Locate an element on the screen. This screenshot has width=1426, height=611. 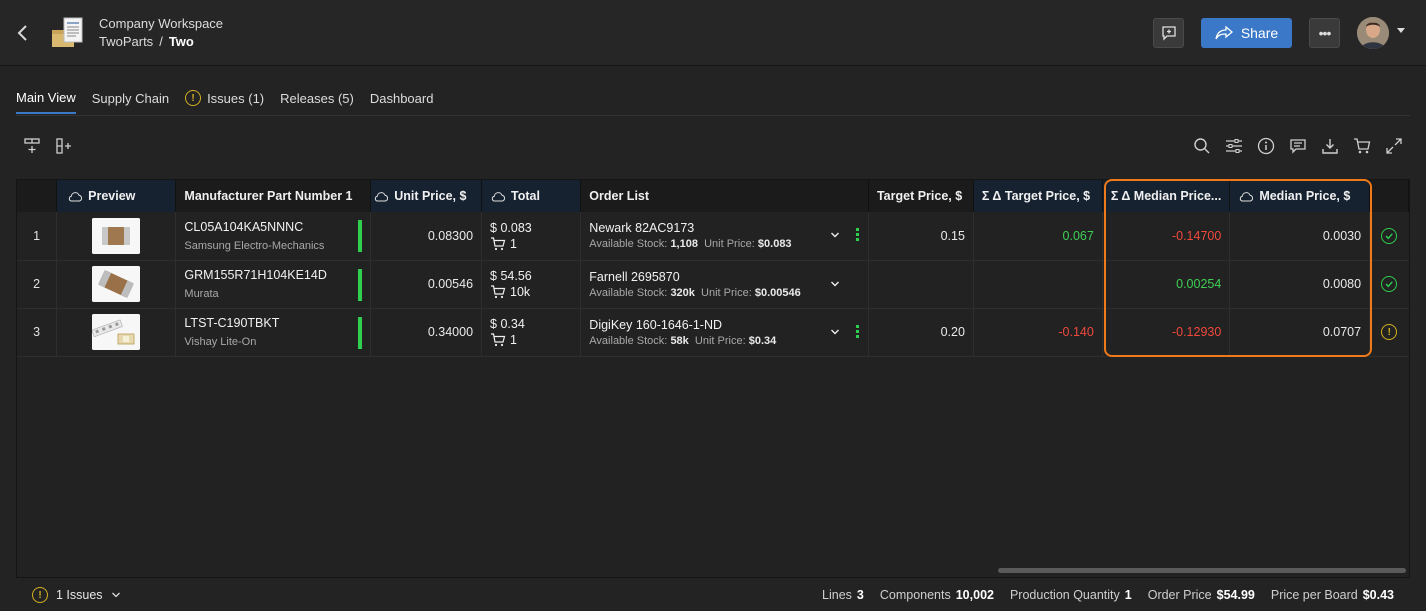
search-icon is located at coordinates (1203, 147).